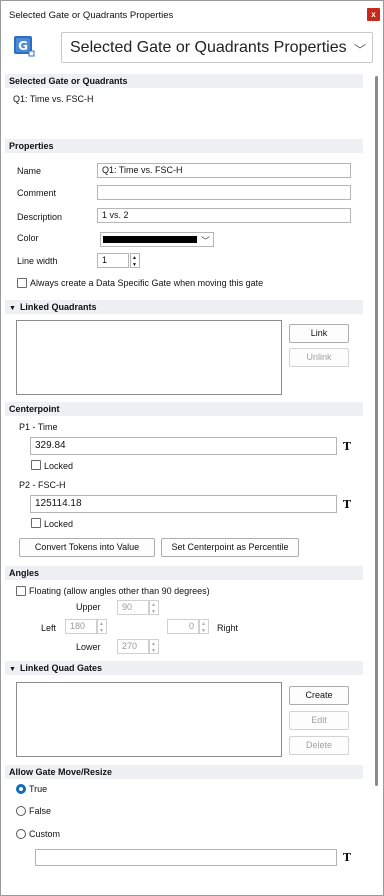 This screenshot has height=896, width=384. What do you see at coordinates (59, 524) in the screenshot?
I see `p2-locked-label: Locked` at bounding box center [59, 524].